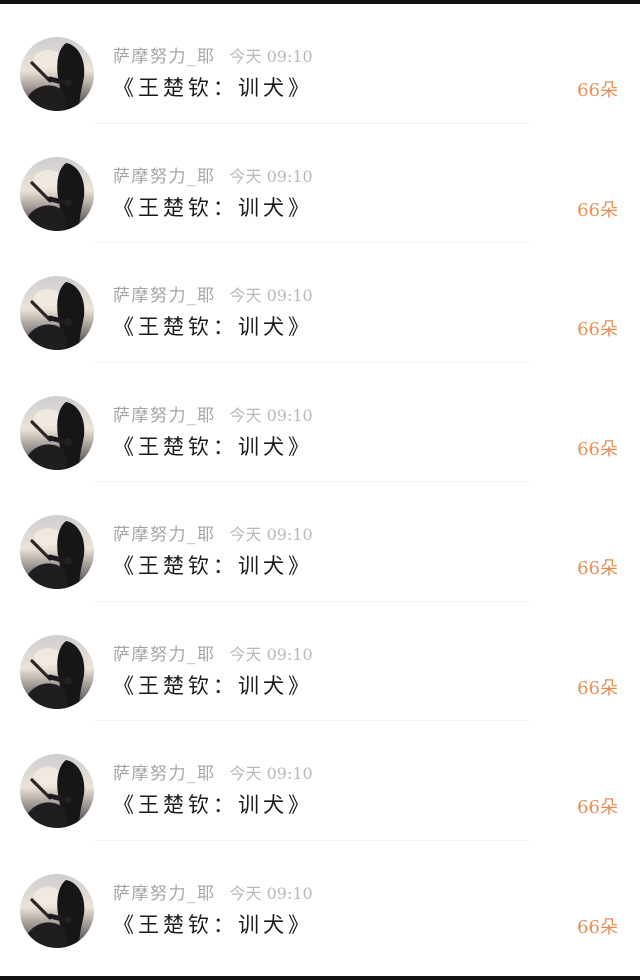 This screenshot has width=640, height=980. I want to click on bottom-edge-bar, so click(320, 978).